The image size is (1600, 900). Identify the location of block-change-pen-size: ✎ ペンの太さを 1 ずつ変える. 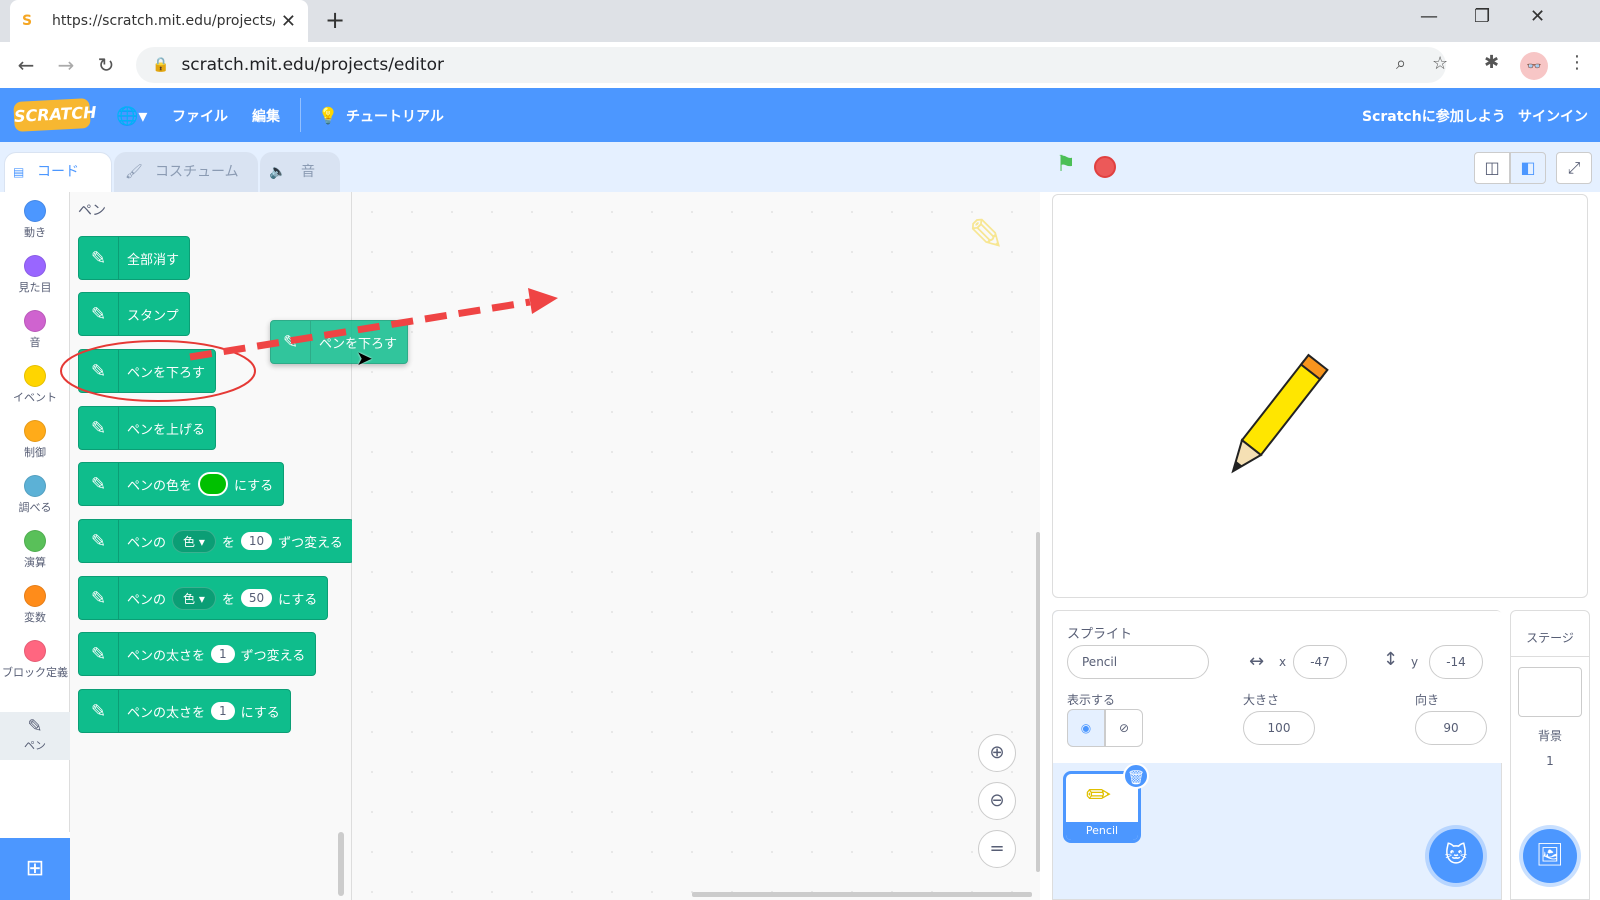
(197, 654).